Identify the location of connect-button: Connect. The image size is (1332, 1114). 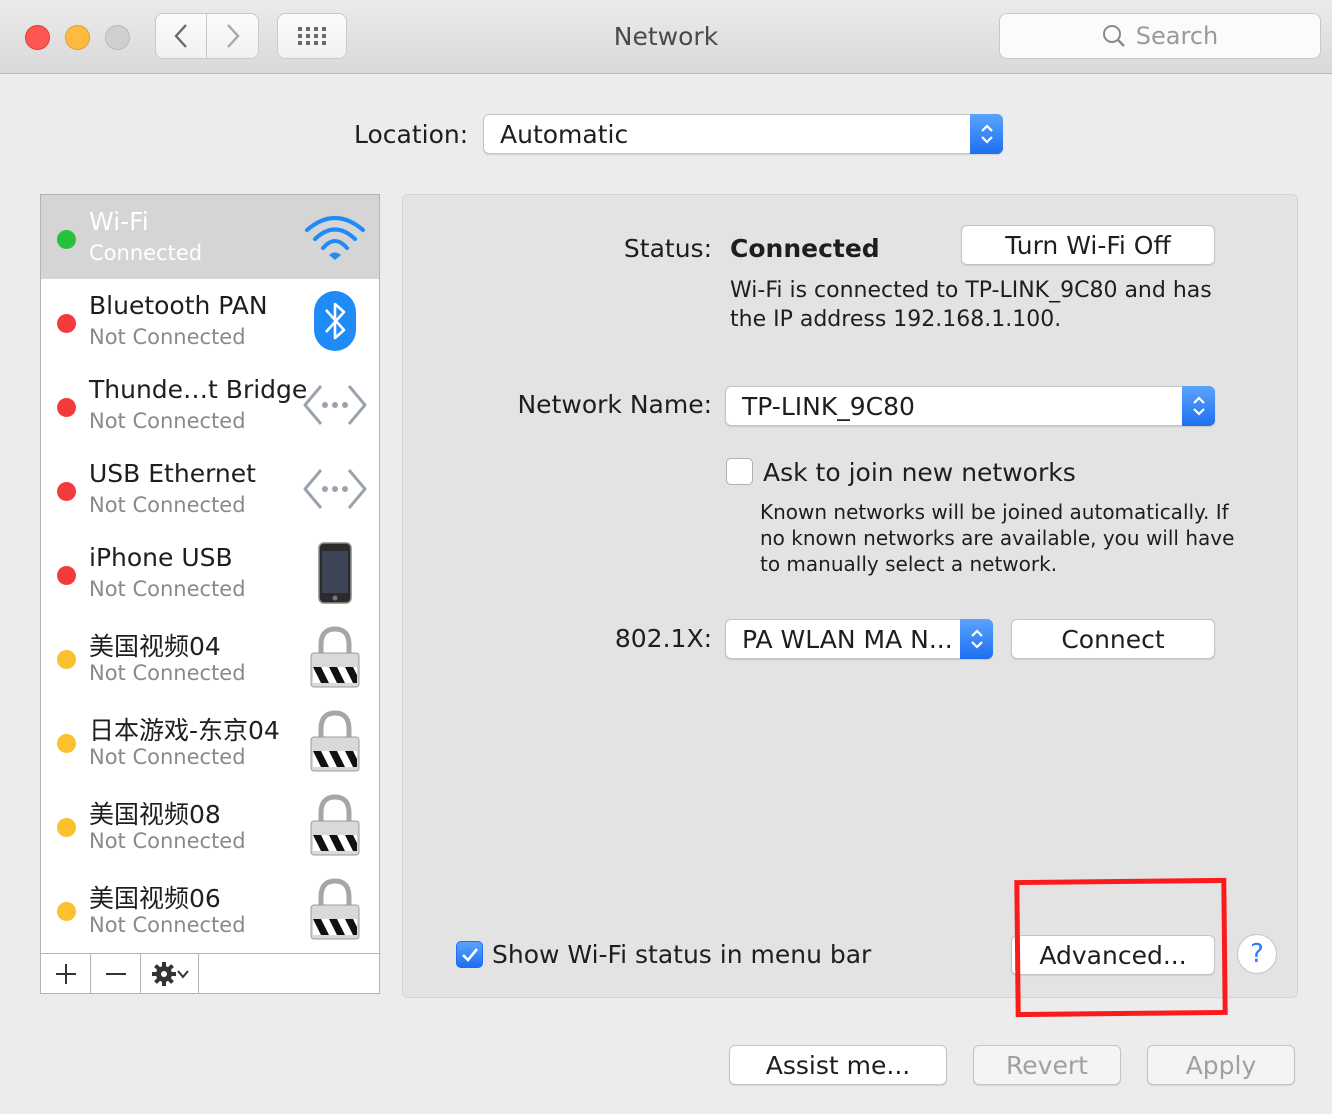
(1113, 639).